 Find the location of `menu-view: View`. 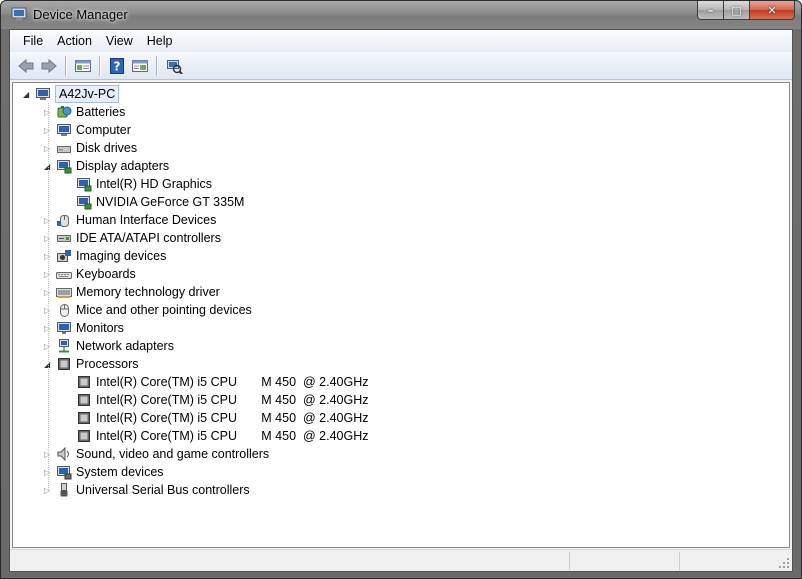

menu-view: View is located at coordinates (119, 41).